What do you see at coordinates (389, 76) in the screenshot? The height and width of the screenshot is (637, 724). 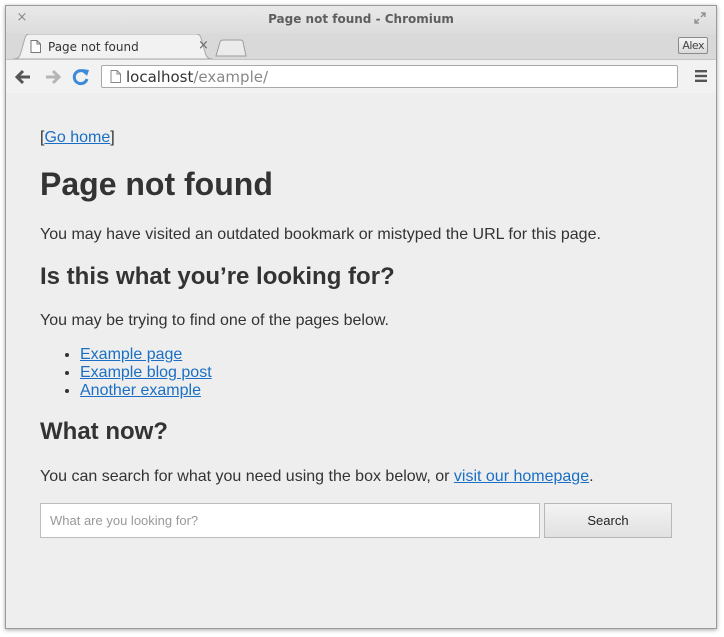 I see `address-bar: localhost/example/` at bounding box center [389, 76].